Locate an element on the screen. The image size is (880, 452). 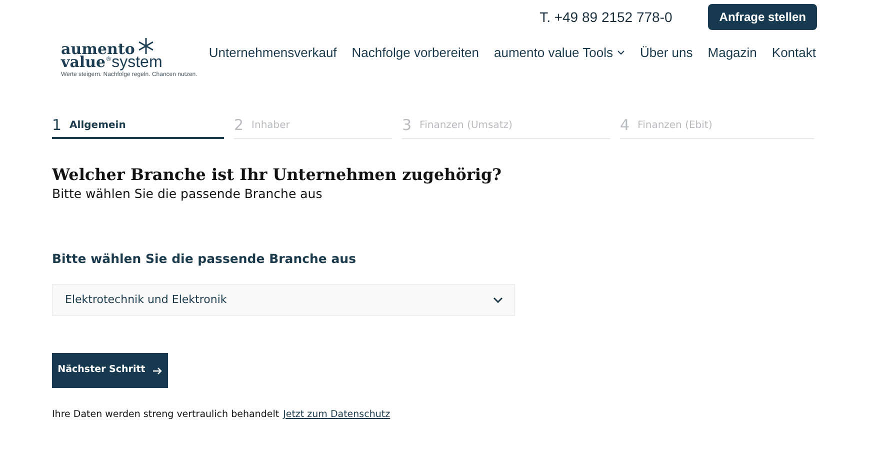
phone-number: T. +49 89 2152 778-0 is located at coordinates (606, 17).